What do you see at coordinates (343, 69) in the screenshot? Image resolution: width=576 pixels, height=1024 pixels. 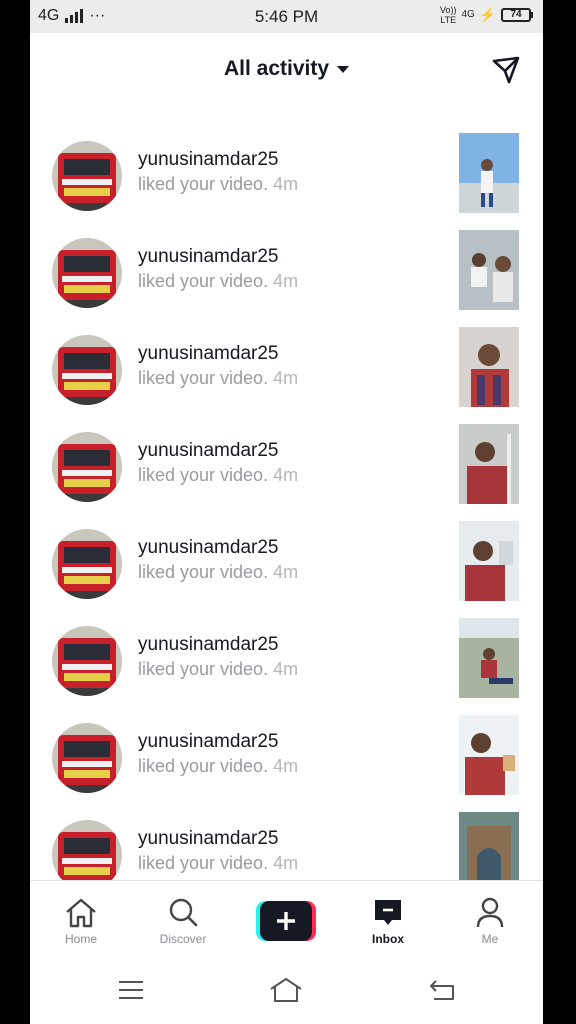 I see `dropdown-caret-icon` at bounding box center [343, 69].